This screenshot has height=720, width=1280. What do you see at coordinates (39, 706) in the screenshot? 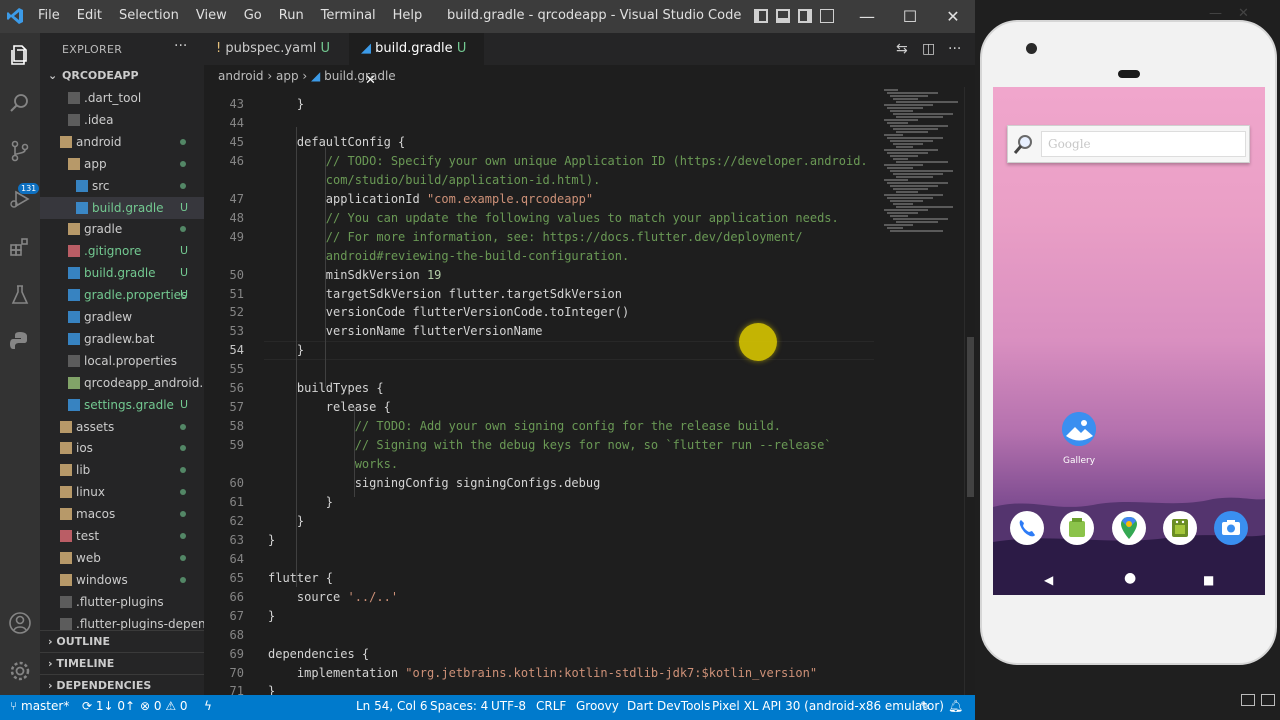
I see `branch-indicator: ⑂ master*` at bounding box center [39, 706].